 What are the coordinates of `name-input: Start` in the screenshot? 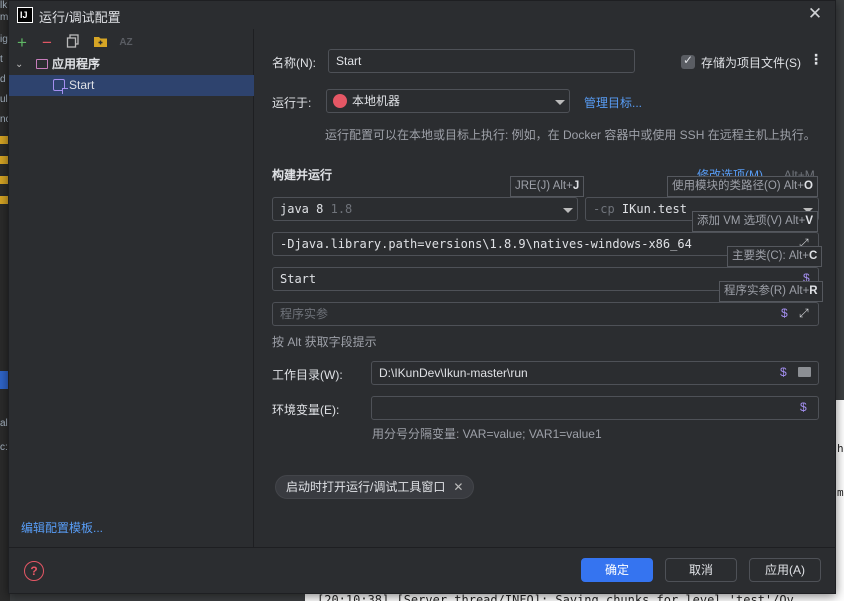 It's located at (481, 61).